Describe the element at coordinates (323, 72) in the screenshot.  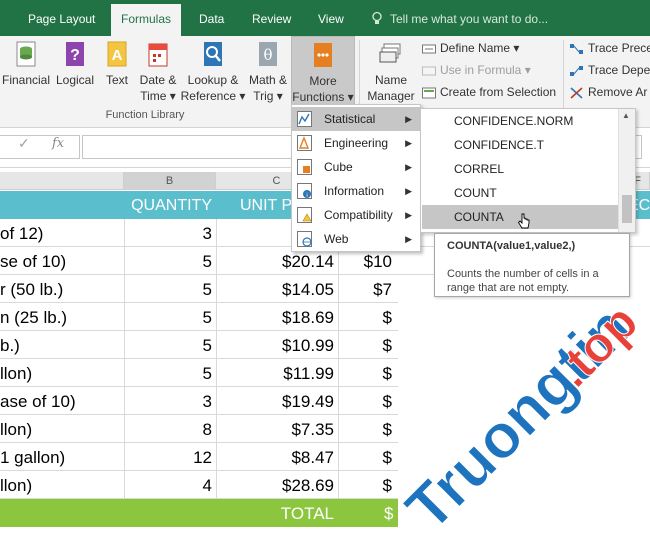
I see `more-functions-button: More Functions ▾` at that location.